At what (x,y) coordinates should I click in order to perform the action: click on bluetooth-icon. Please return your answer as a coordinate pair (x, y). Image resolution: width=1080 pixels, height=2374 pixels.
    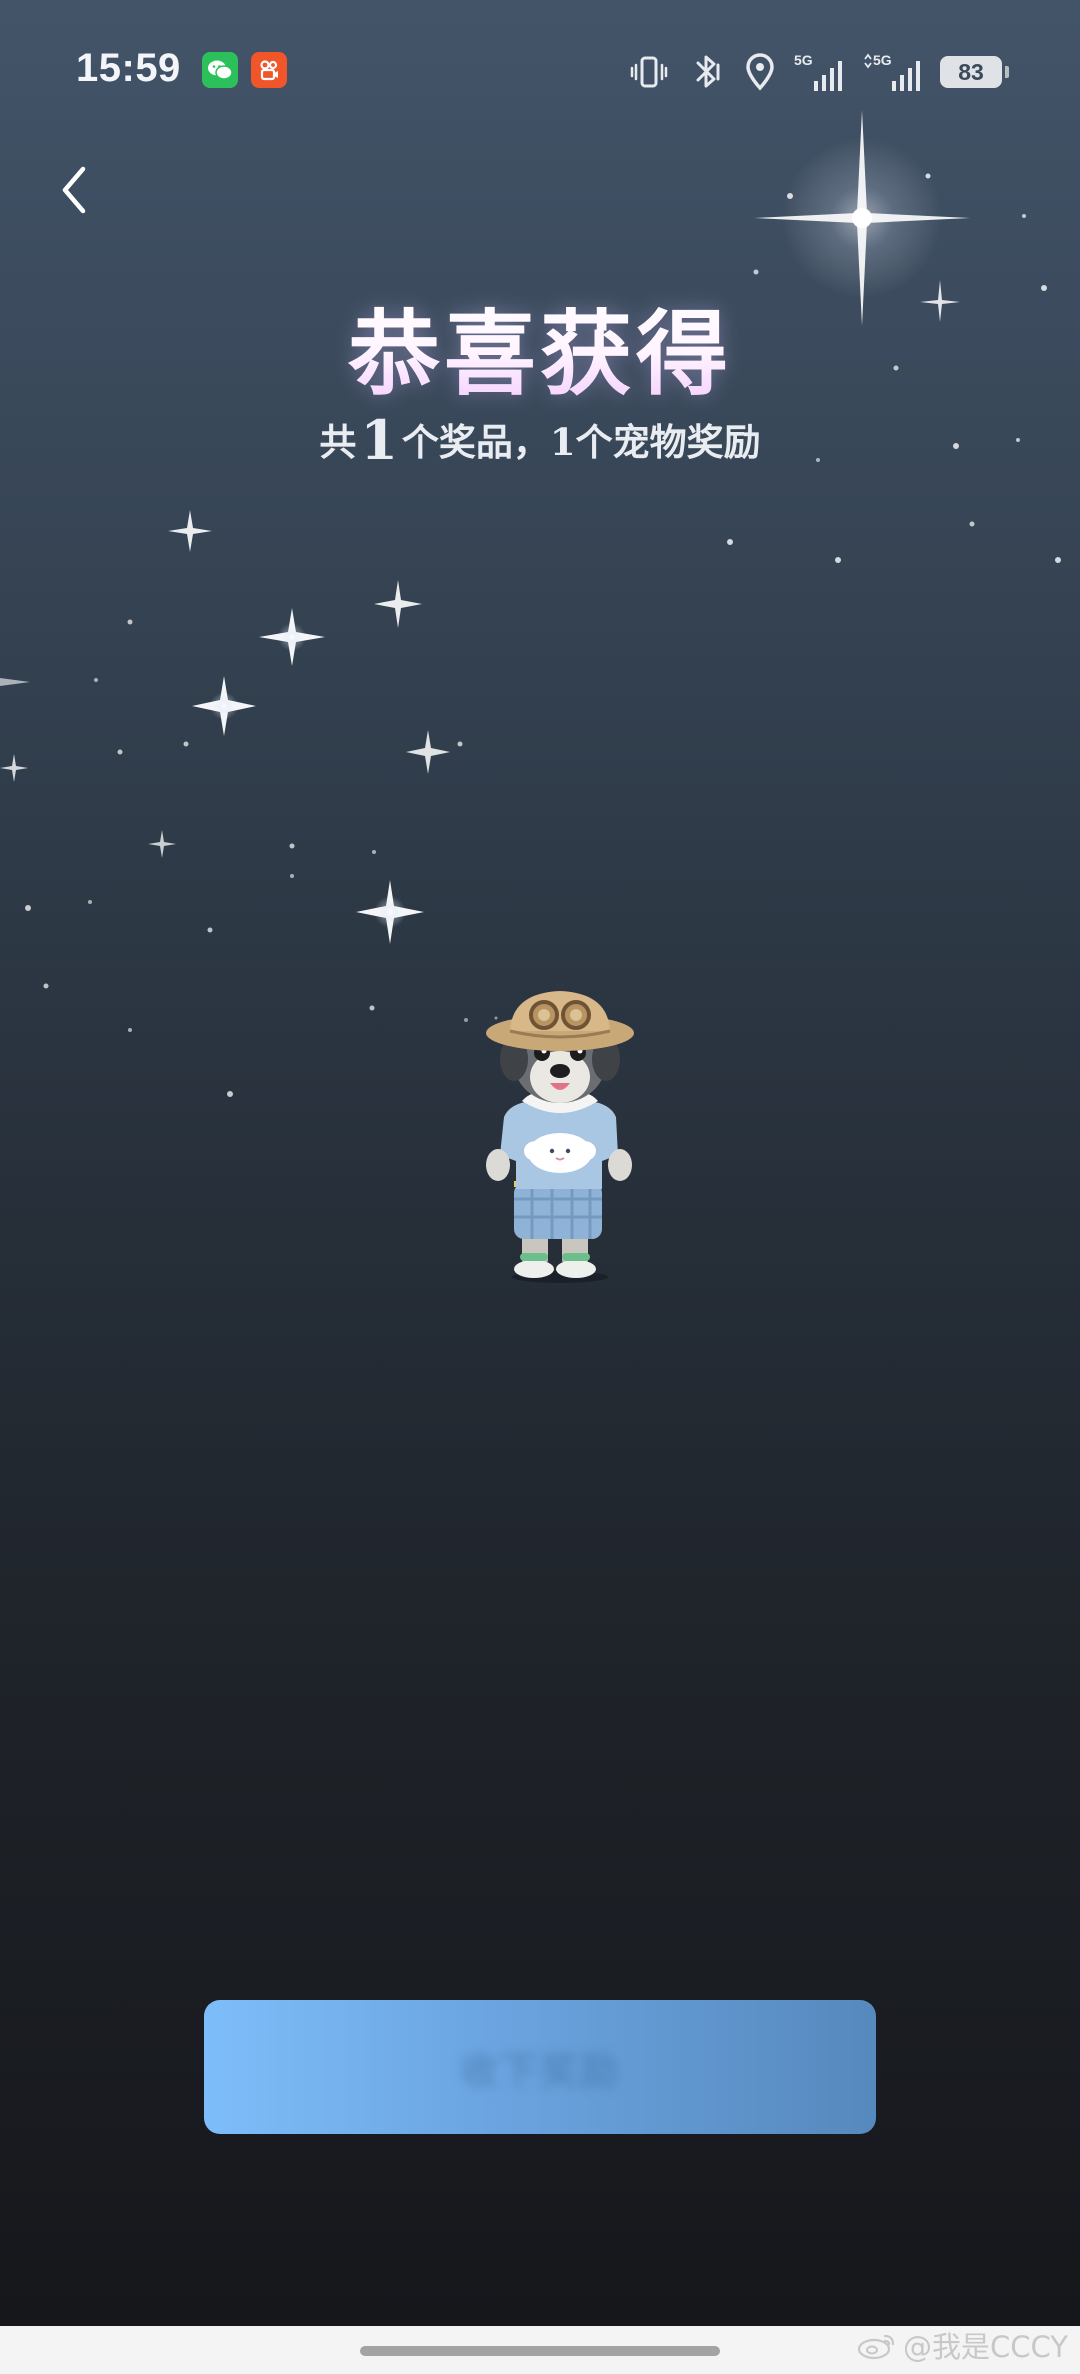
    Looking at the image, I should click on (706, 72).